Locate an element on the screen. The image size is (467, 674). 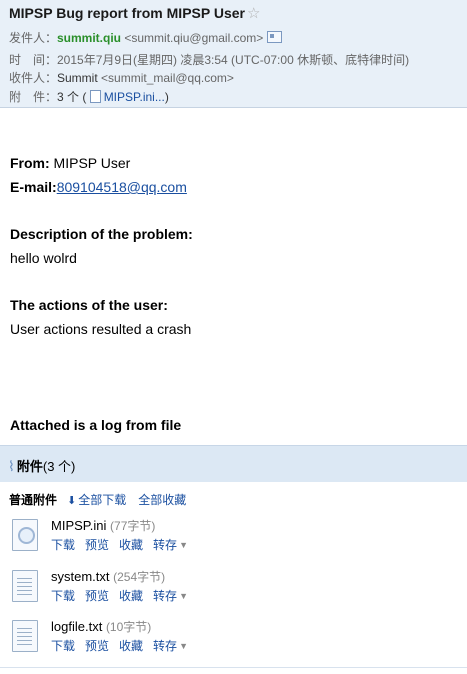
attachment-name: MIPSP.ini is located at coordinates (78, 525).